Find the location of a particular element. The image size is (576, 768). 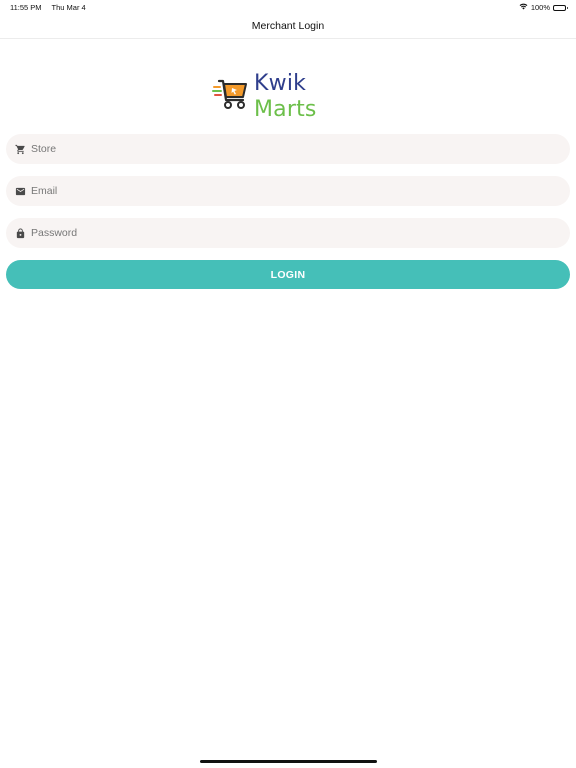

logo-word-kwik: Kwik is located at coordinates (280, 83).